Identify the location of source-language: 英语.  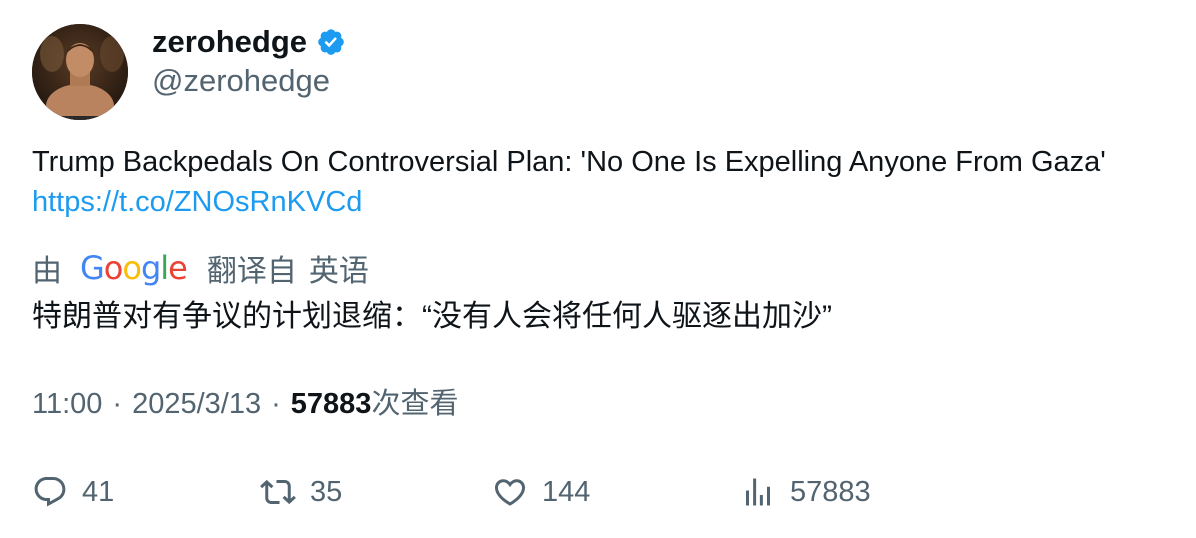
(338, 271).